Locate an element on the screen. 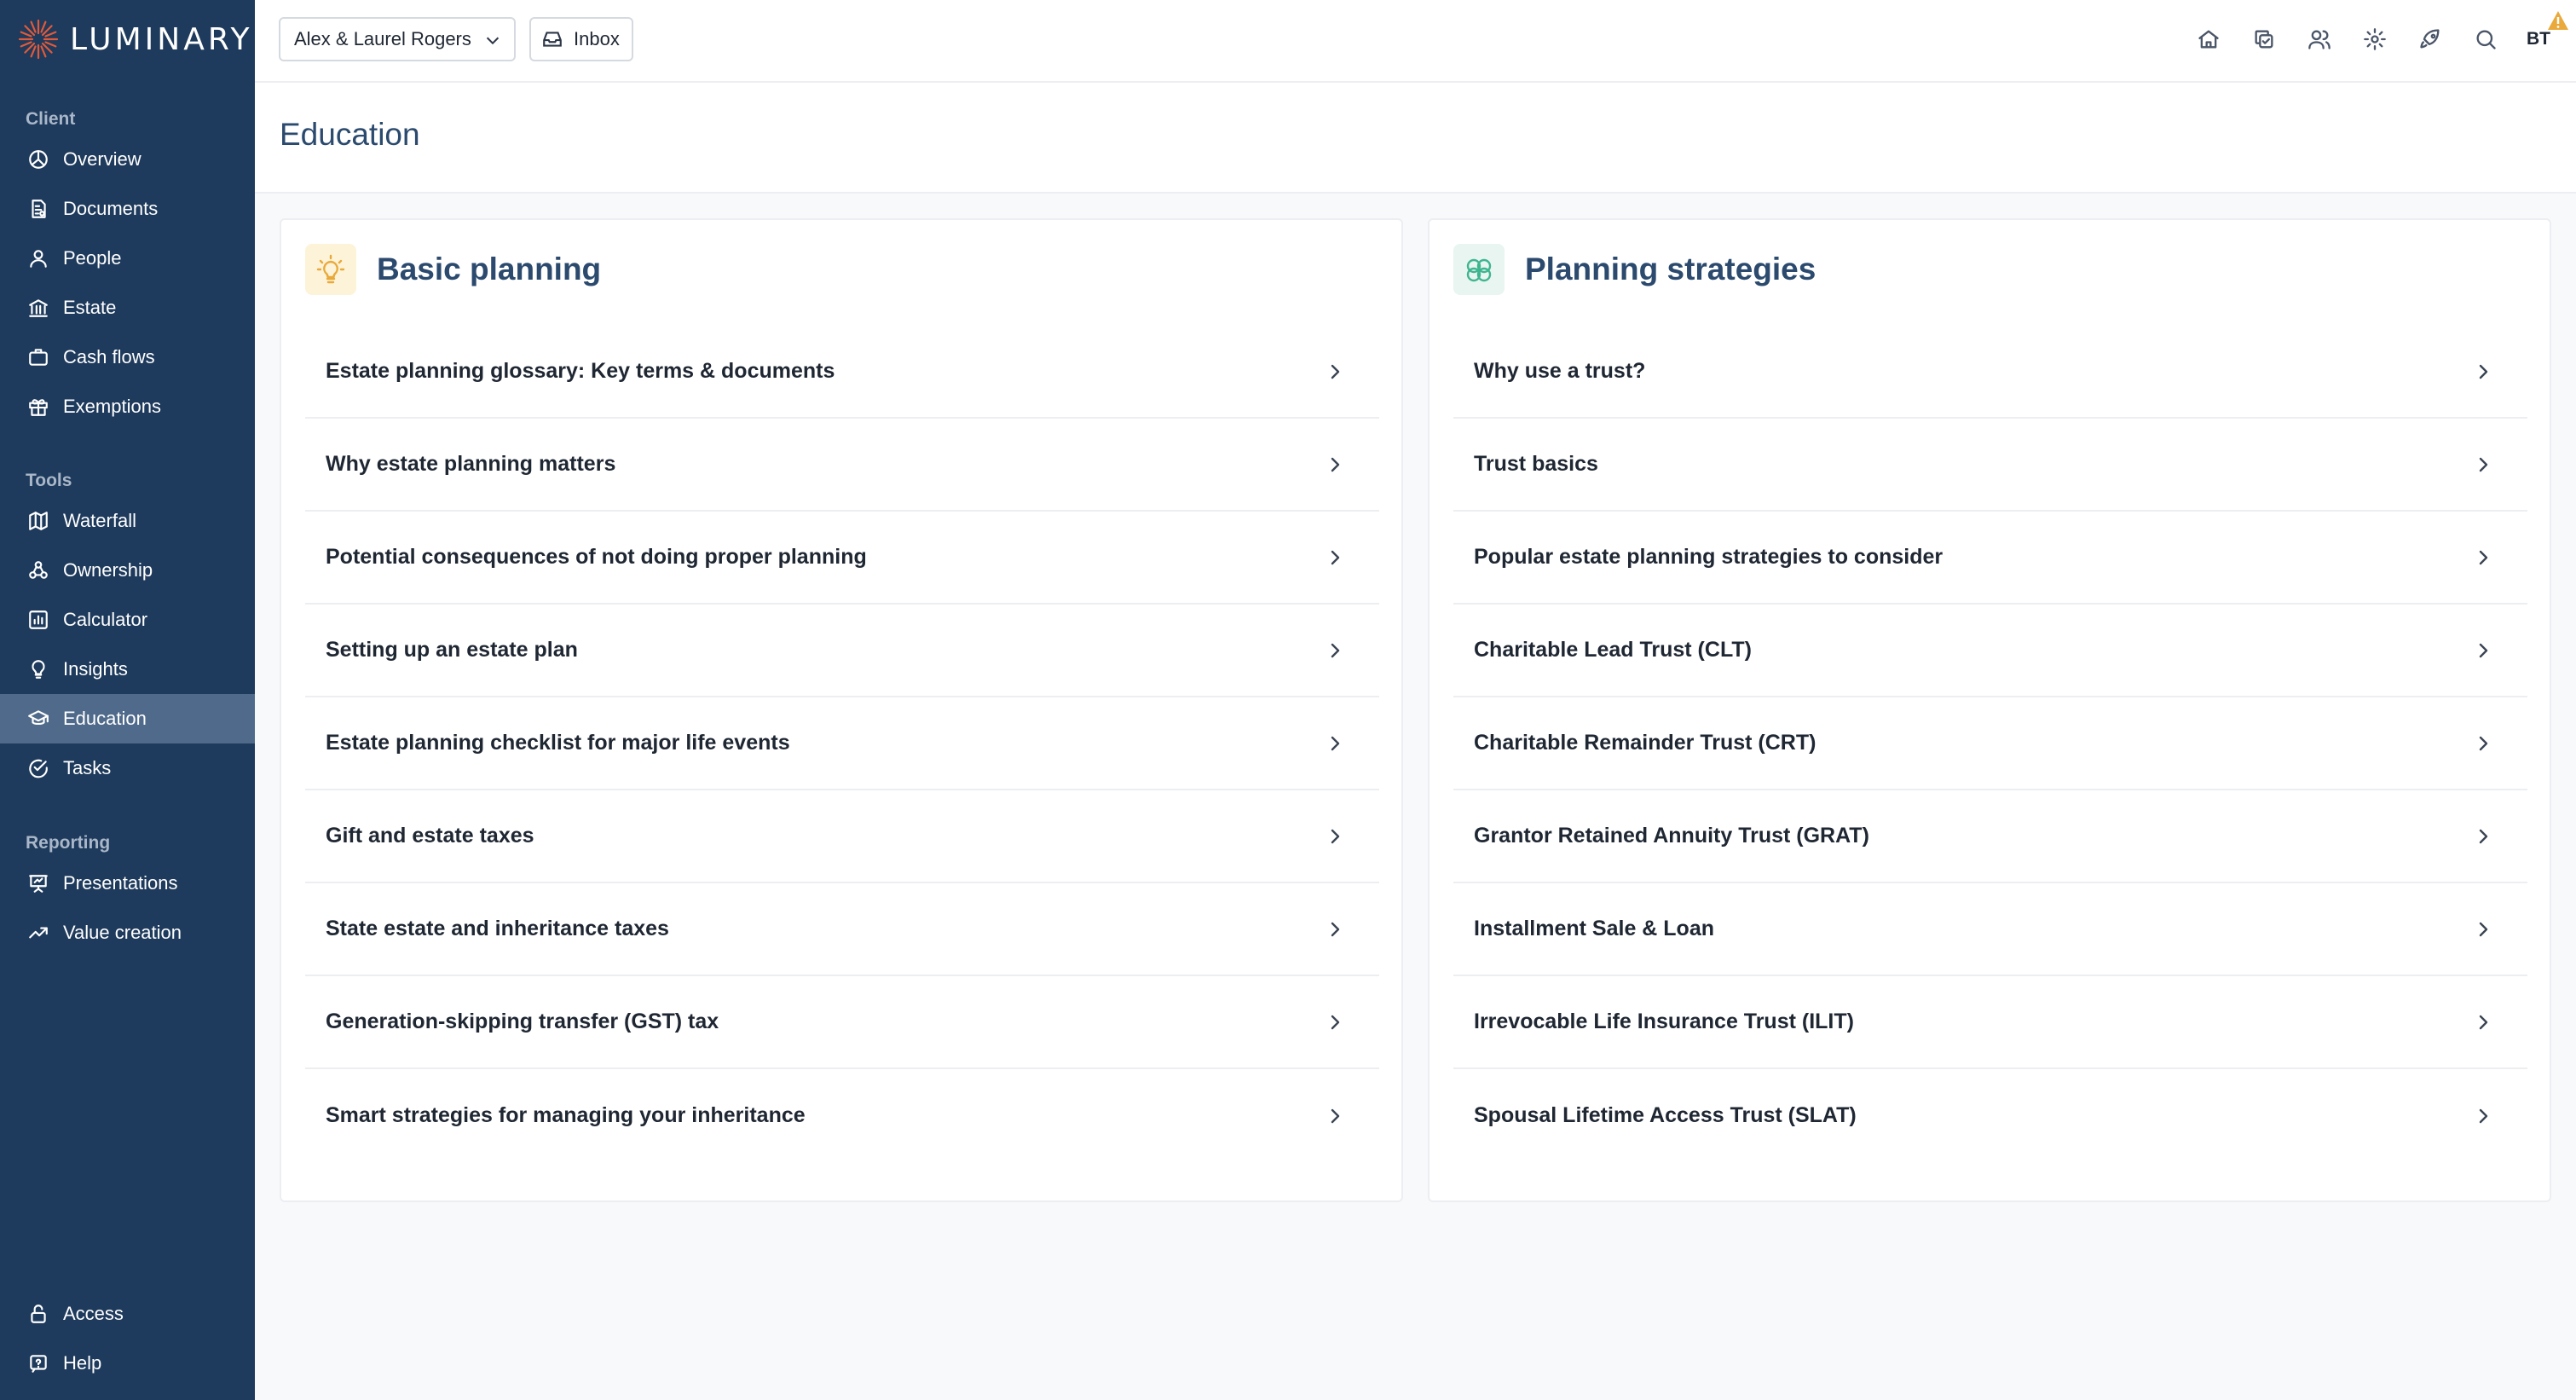  luminary-logo: LUMINARY is located at coordinates (135, 39).